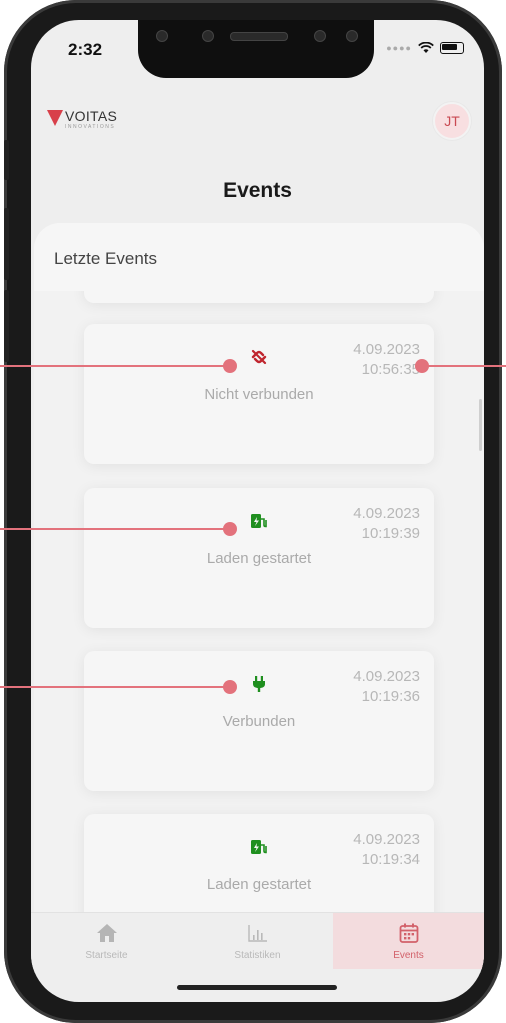 This screenshot has width=506, height=1023. Describe the element at coordinates (259, 684) in the screenshot. I see `plug-icon` at that location.